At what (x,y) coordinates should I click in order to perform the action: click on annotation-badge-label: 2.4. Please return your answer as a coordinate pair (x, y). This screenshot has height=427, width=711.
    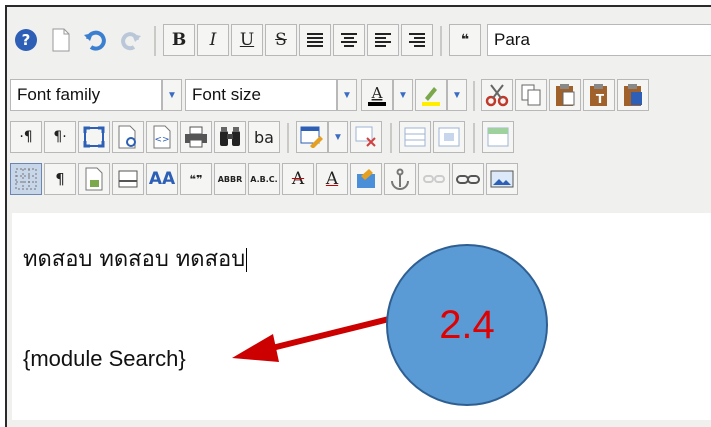
    Looking at the image, I should click on (467, 324).